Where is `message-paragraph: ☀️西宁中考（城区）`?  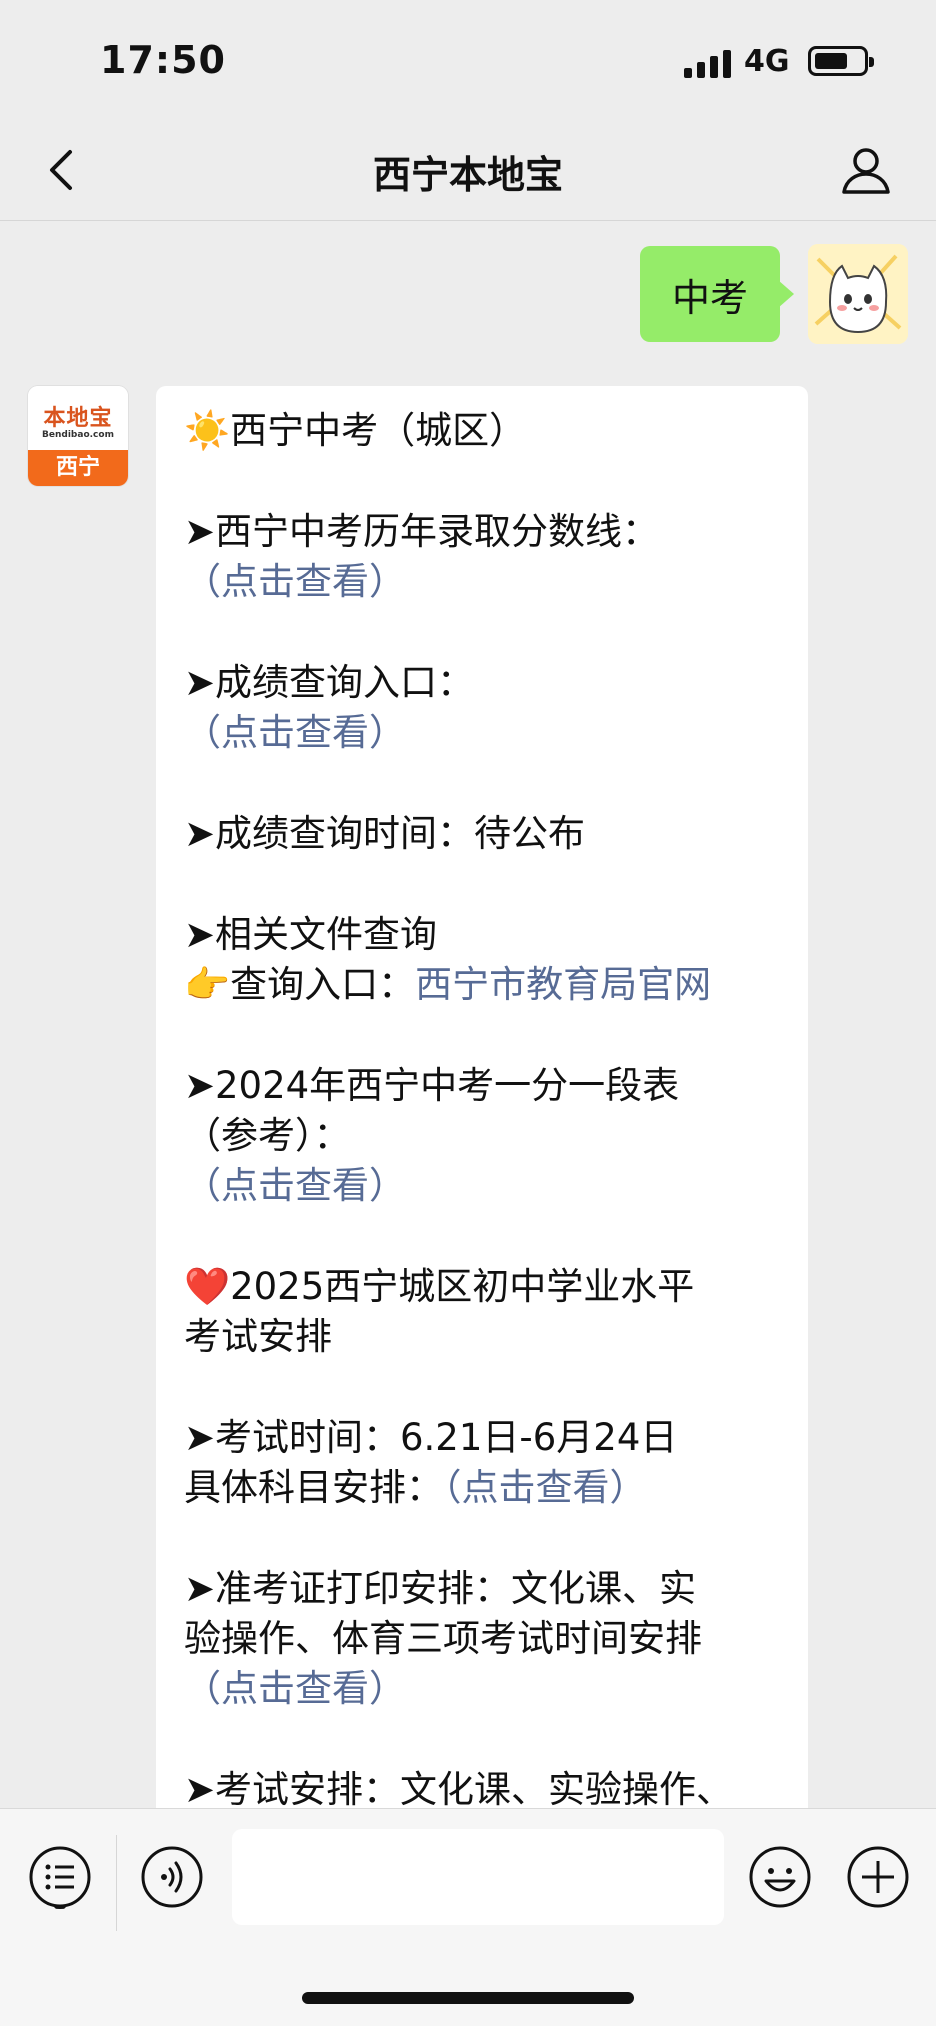
message-paragraph: ☀️西宁中考（城区） is located at coordinates (489, 431).